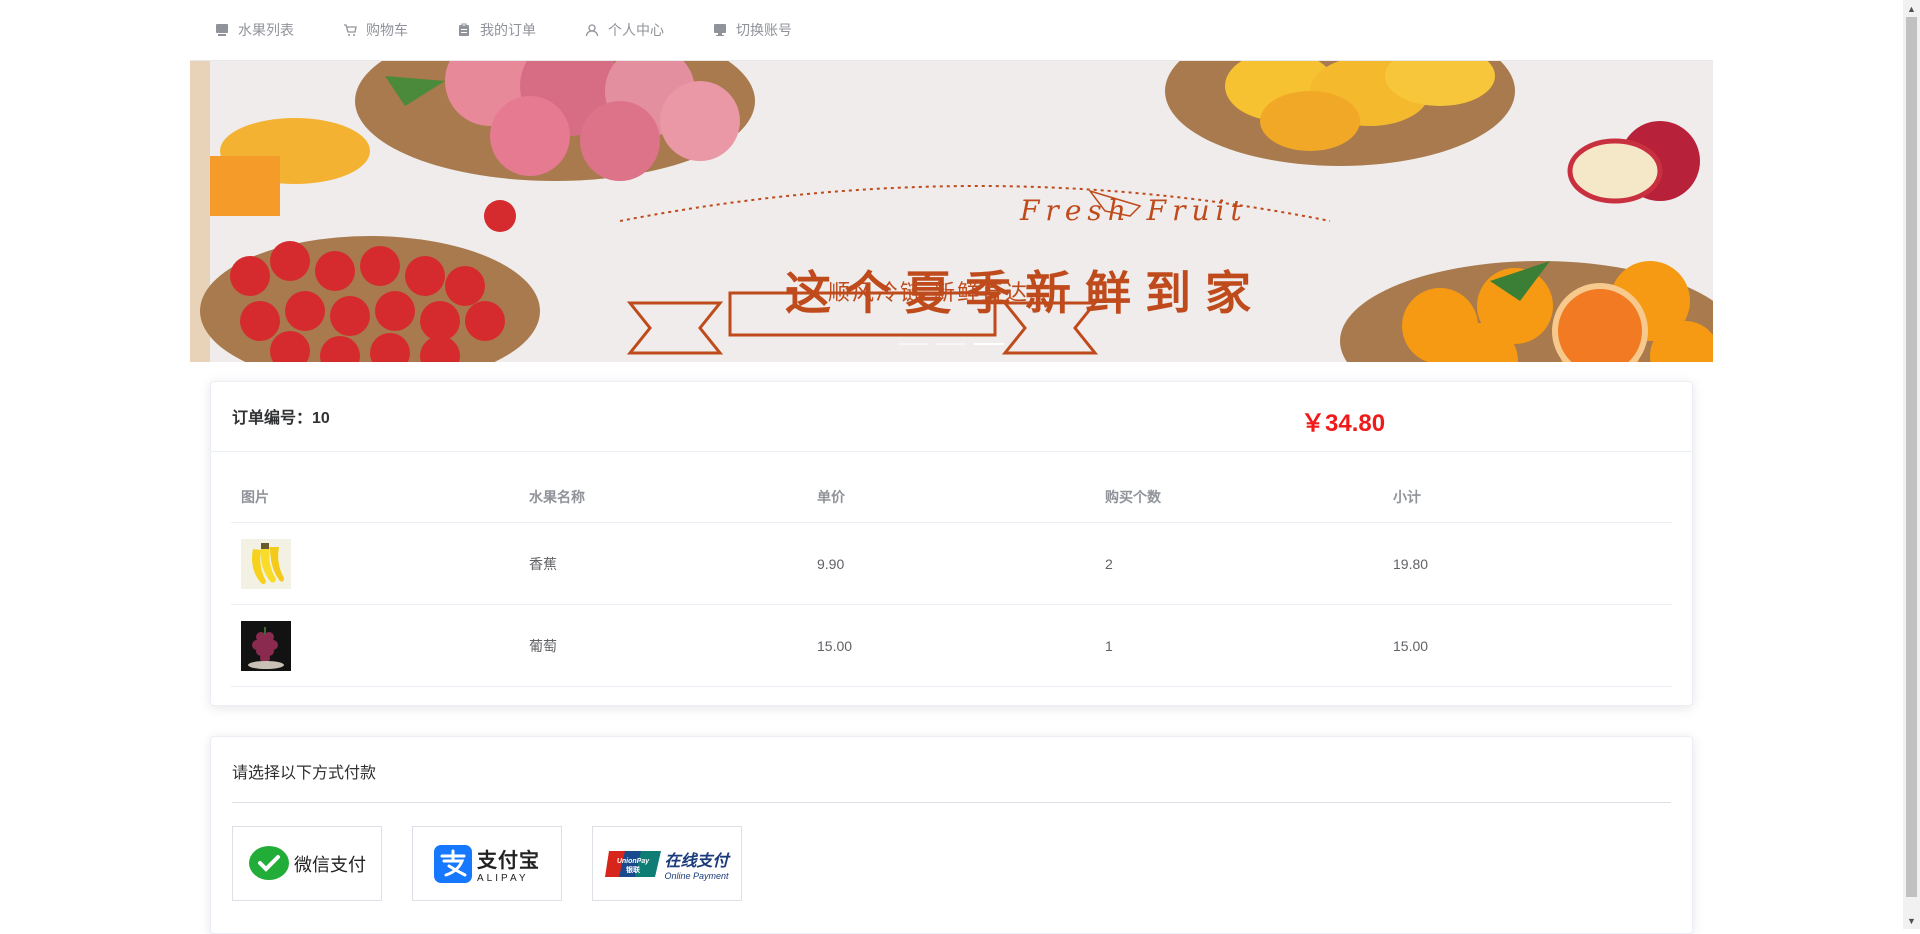 The height and width of the screenshot is (934, 1920). I want to click on table-header-row: 图片 水果名称 单价 购买个数 小计, so click(951, 497).